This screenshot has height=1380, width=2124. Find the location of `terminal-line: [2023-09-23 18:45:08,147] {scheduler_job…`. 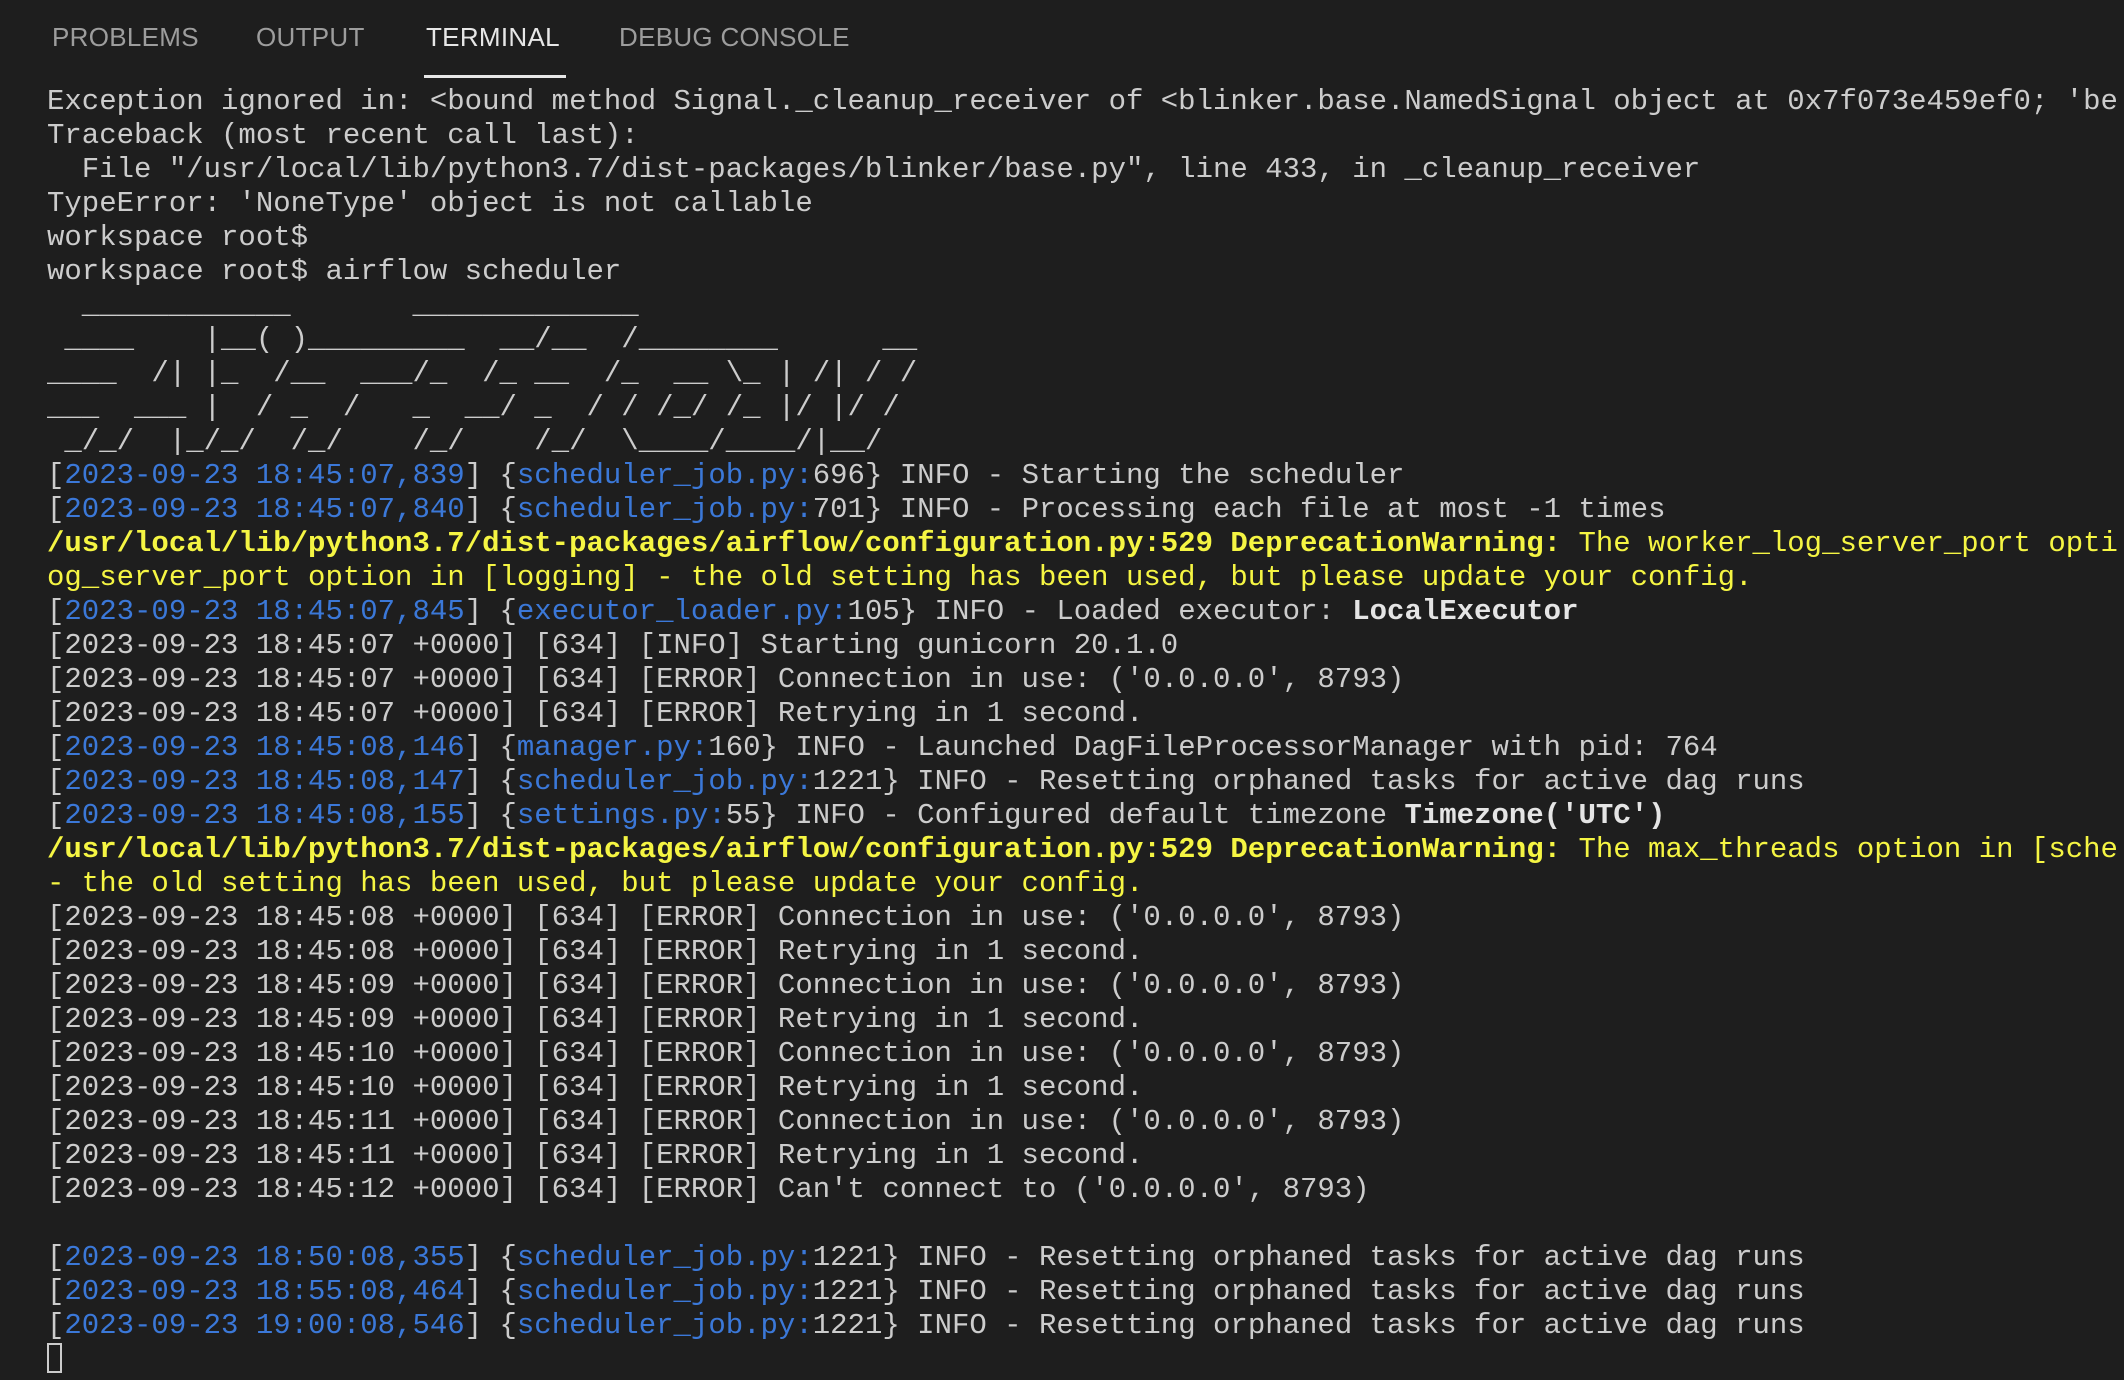

terminal-line: [2023-09-23 18:45:08,147] {scheduler_job… is located at coordinates (1085, 782).